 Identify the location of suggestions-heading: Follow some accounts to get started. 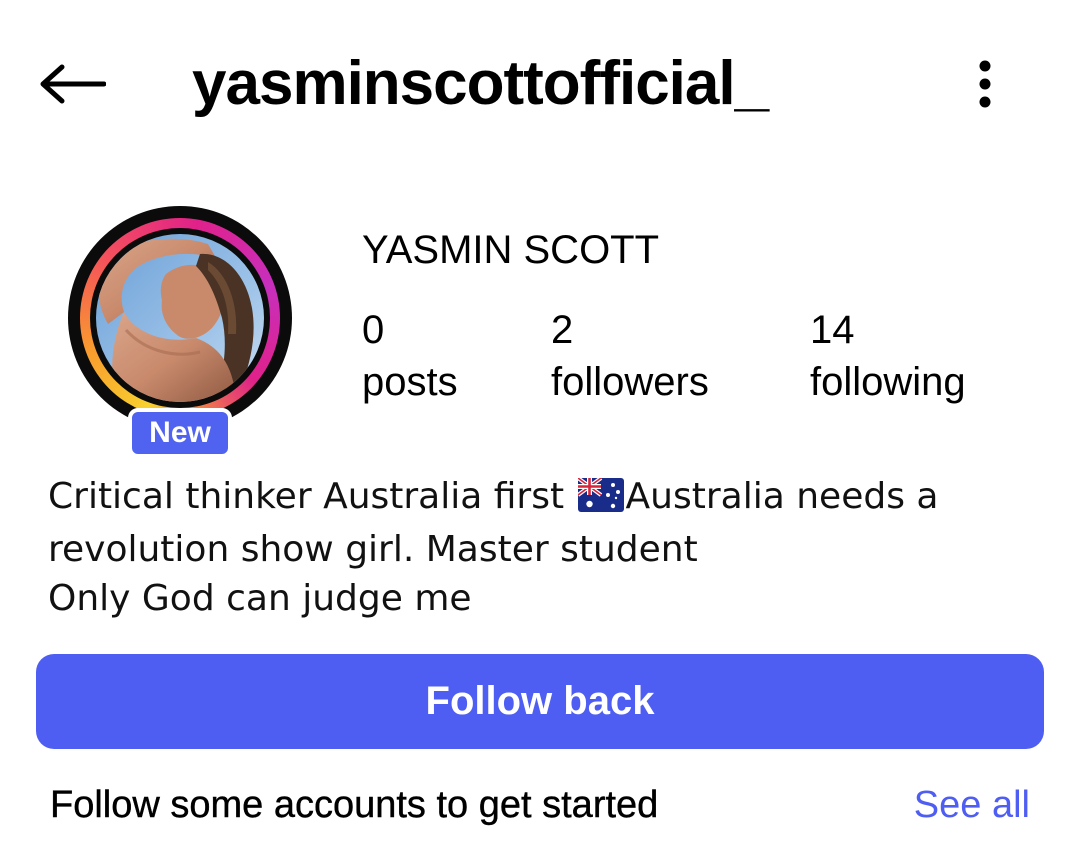
(354, 805).